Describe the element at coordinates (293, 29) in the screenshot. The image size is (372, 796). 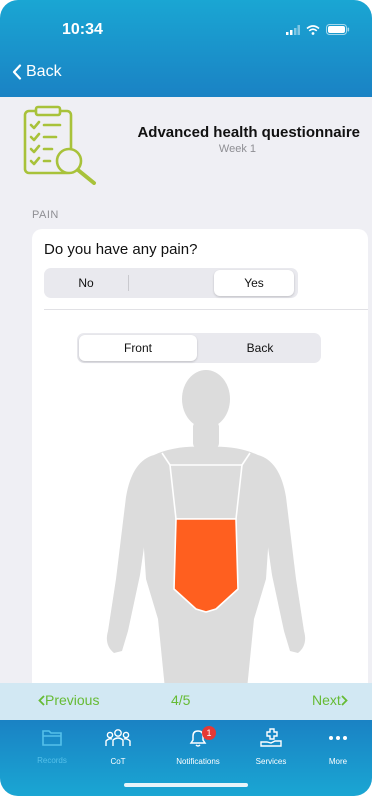
I see `signal-icon` at that location.